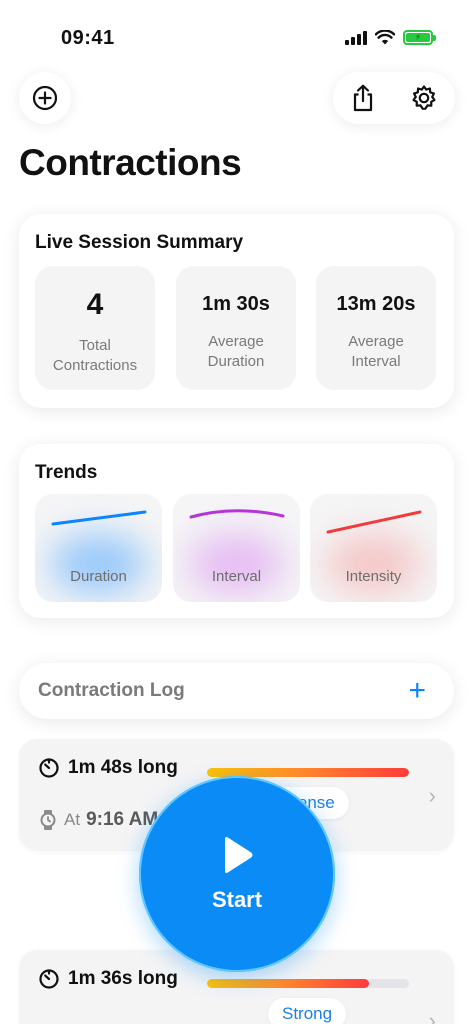 The image size is (473, 1024). I want to click on status-time: 09:41, so click(88, 38).